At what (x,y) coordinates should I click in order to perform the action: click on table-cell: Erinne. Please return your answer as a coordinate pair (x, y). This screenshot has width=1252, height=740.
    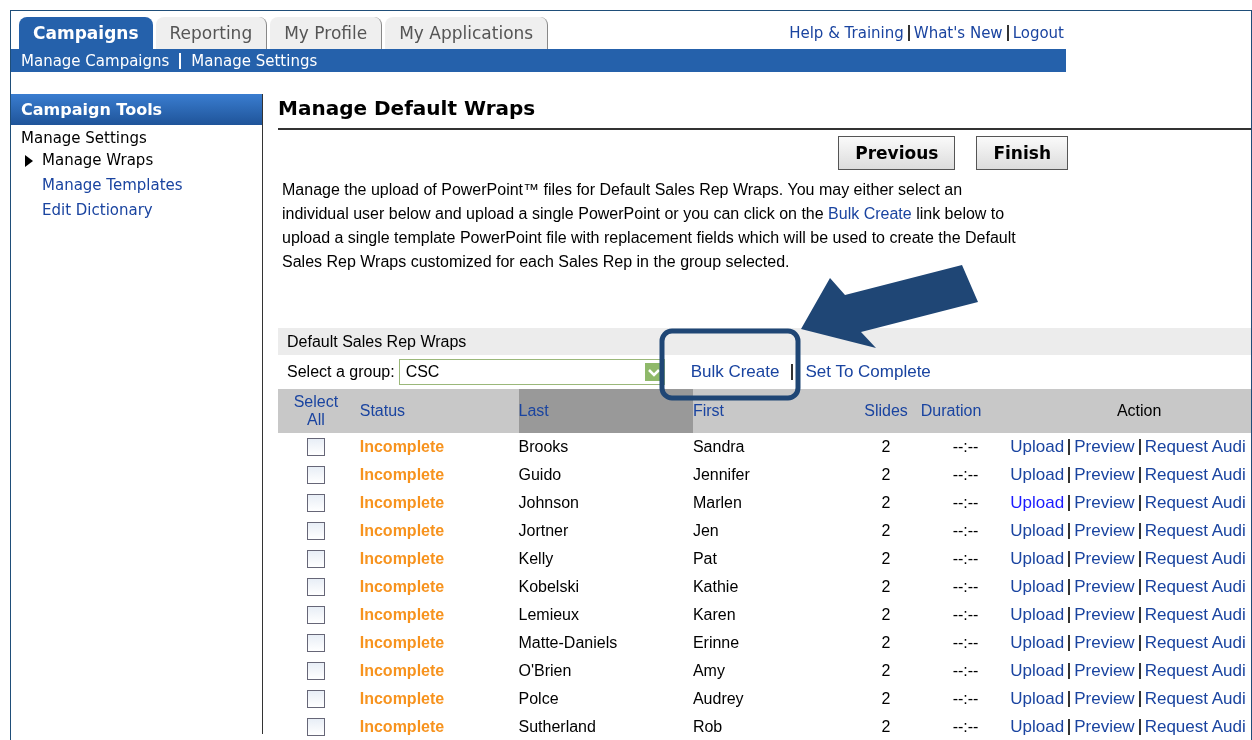
    Looking at the image, I should click on (716, 642).